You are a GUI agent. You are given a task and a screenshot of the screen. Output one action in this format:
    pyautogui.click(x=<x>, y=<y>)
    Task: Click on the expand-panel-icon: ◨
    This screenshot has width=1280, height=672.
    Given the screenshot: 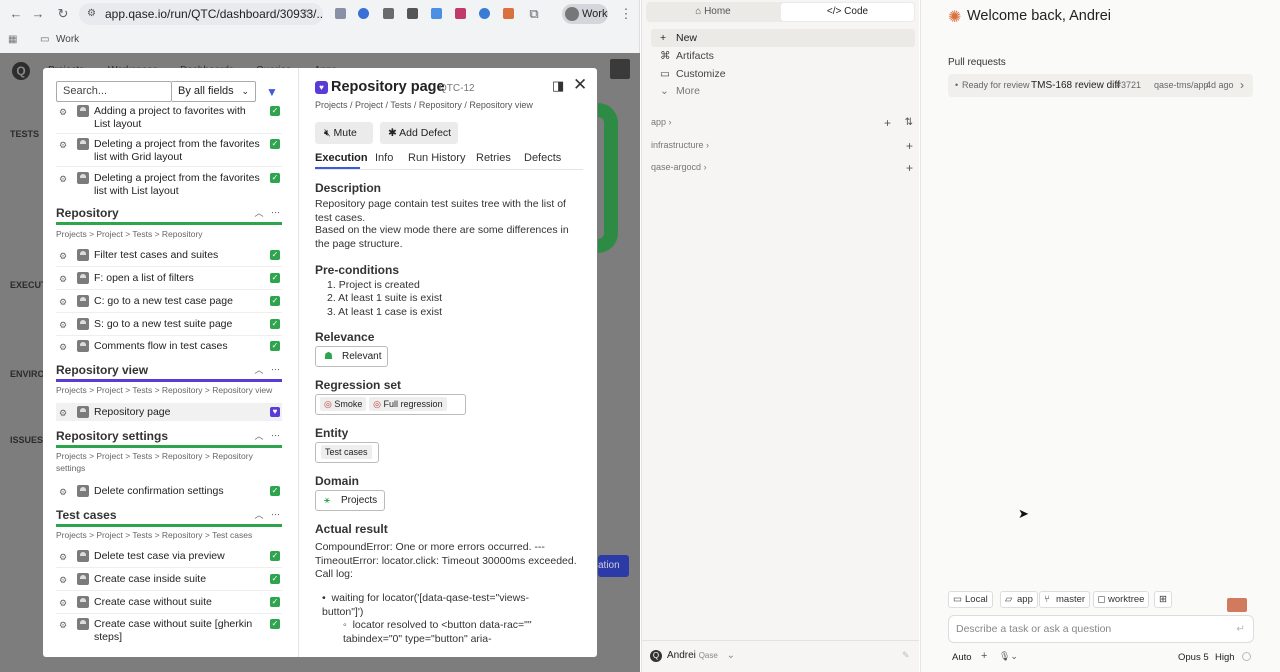 What is the action you would take?
    pyautogui.click(x=558, y=86)
    